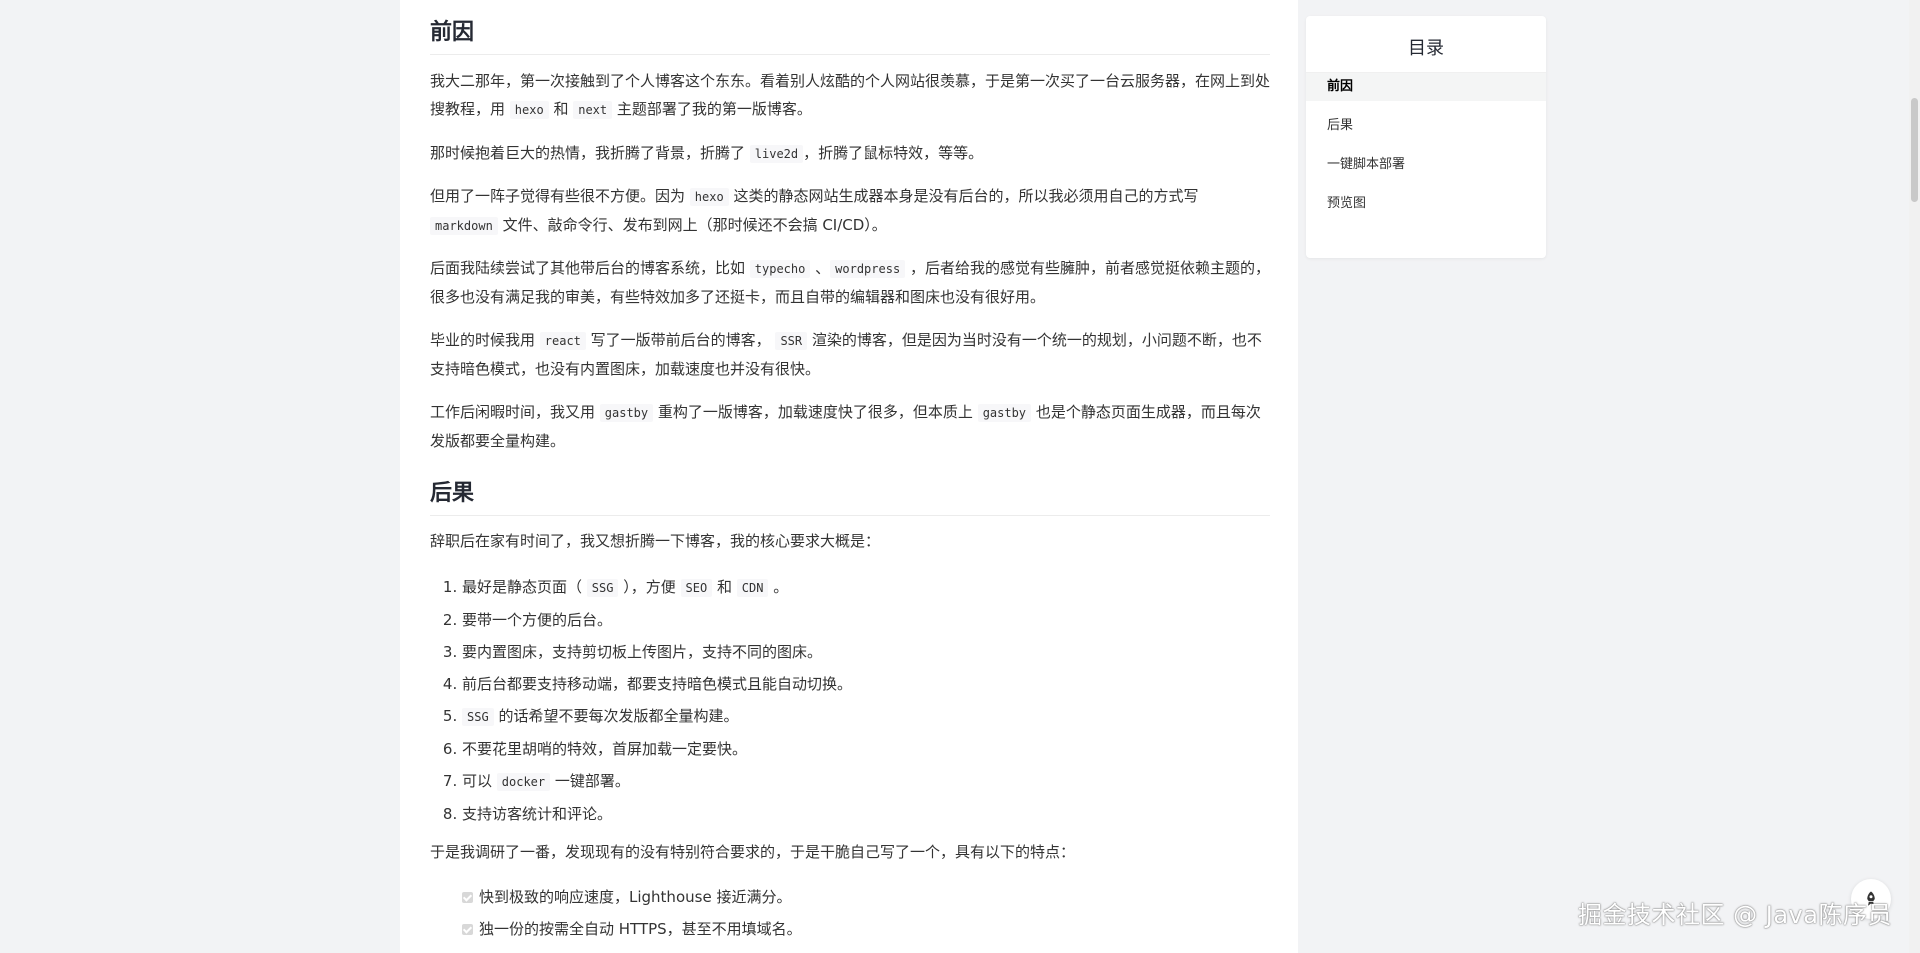 The height and width of the screenshot is (953, 1920). Describe the element at coordinates (1426, 87) in the screenshot. I see `toc-item-intro: 前因` at that location.